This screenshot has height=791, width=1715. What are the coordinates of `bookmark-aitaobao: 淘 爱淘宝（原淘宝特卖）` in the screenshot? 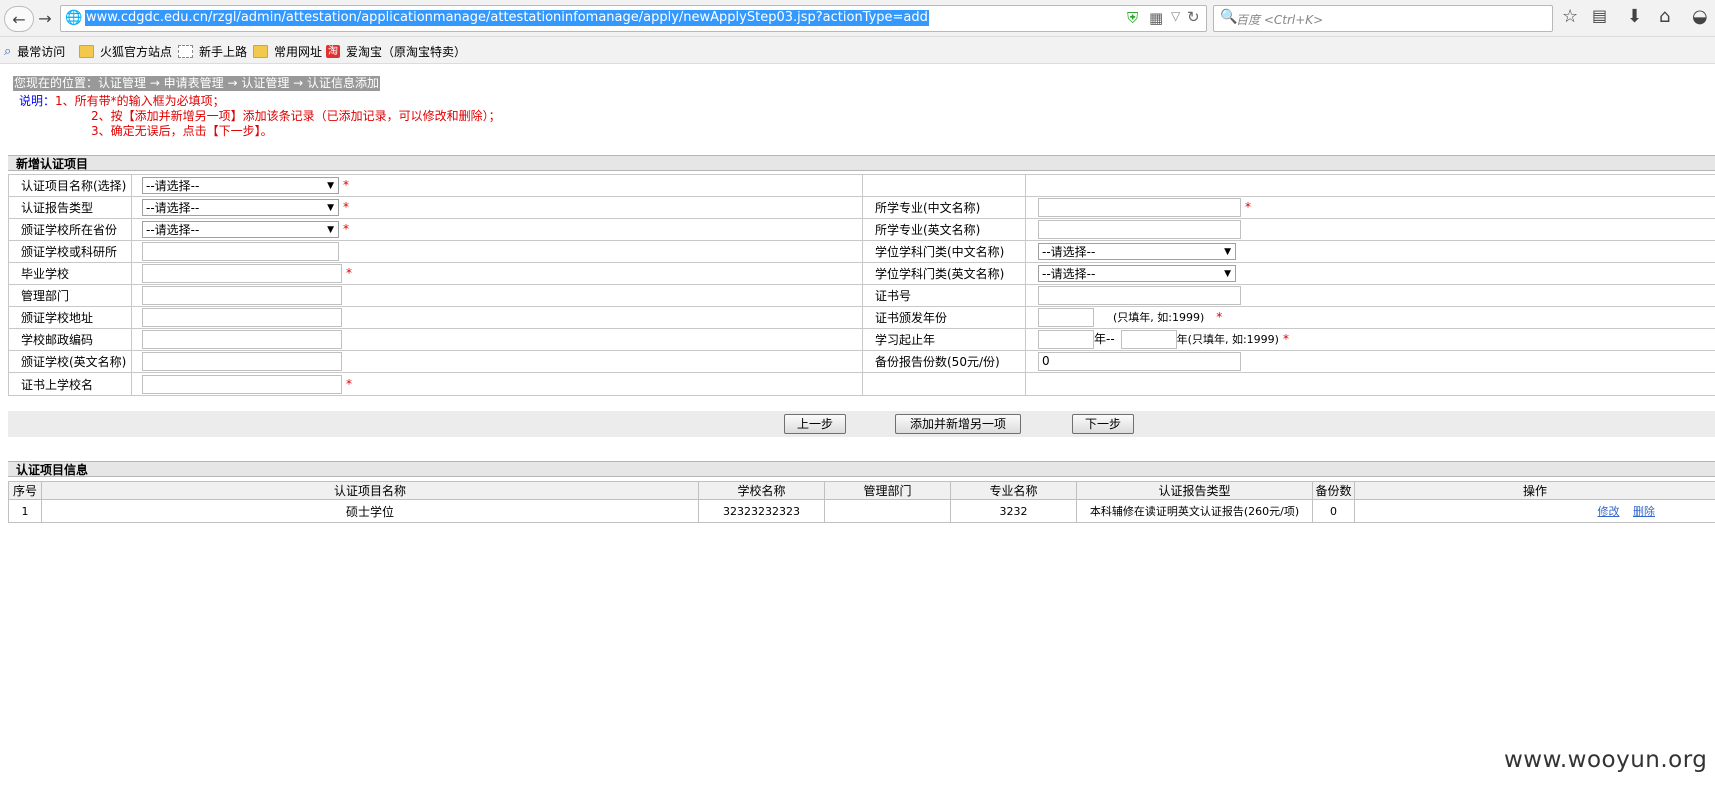 It's located at (396, 51).